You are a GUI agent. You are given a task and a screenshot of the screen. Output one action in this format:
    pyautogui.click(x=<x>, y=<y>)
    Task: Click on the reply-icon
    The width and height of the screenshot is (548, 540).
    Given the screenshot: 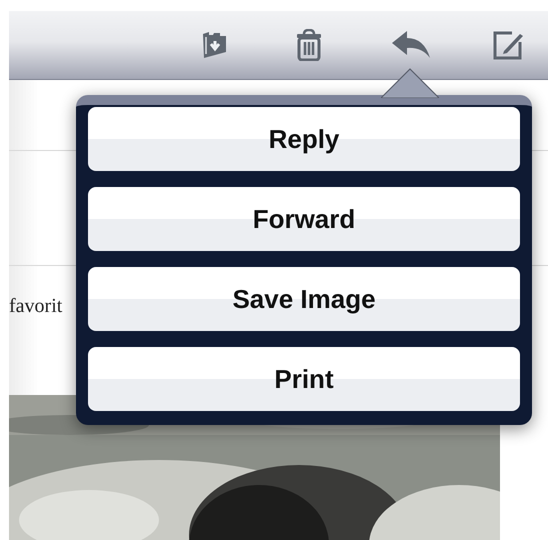 What is the action you would take?
    pyautogui.click(x=411, y=45)
    